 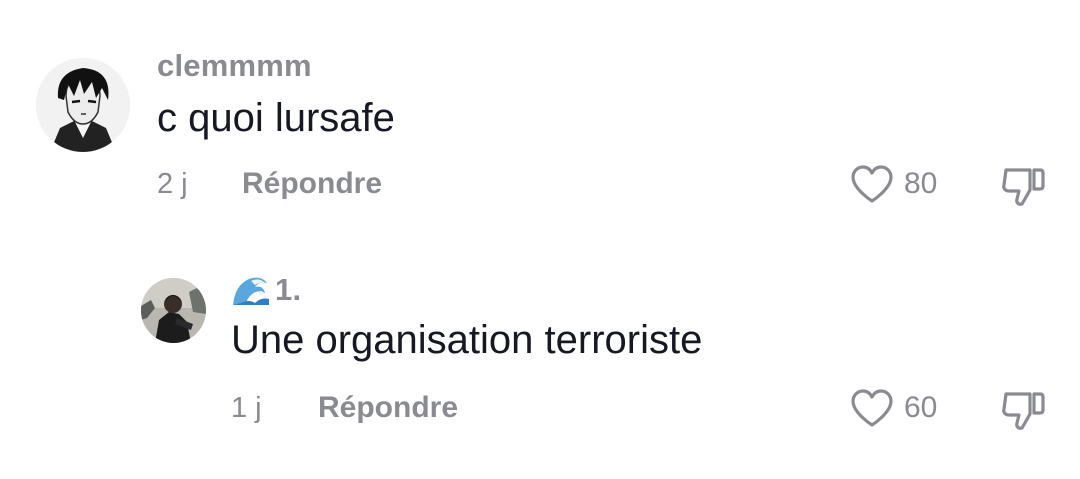 I want to click on manga-character-avatar-icon, so click(x=83, y=105).